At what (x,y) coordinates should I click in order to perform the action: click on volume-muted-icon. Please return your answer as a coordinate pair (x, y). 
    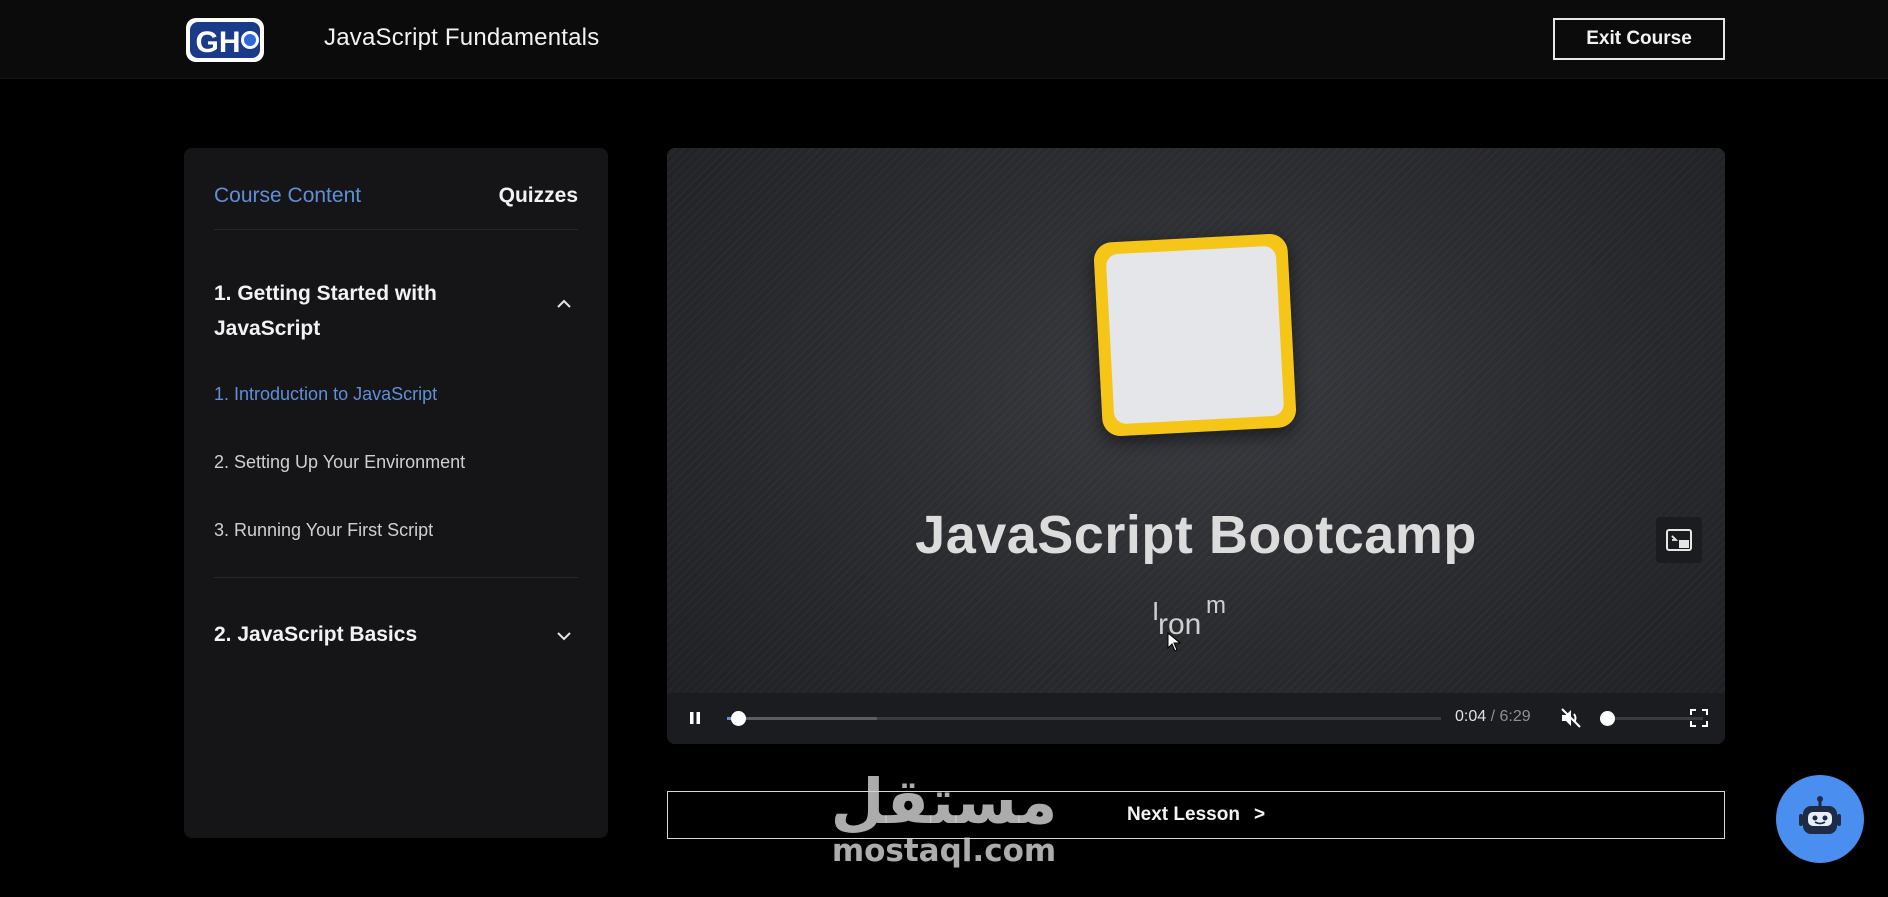
    Looking at the image, I should click on (1571, 718).